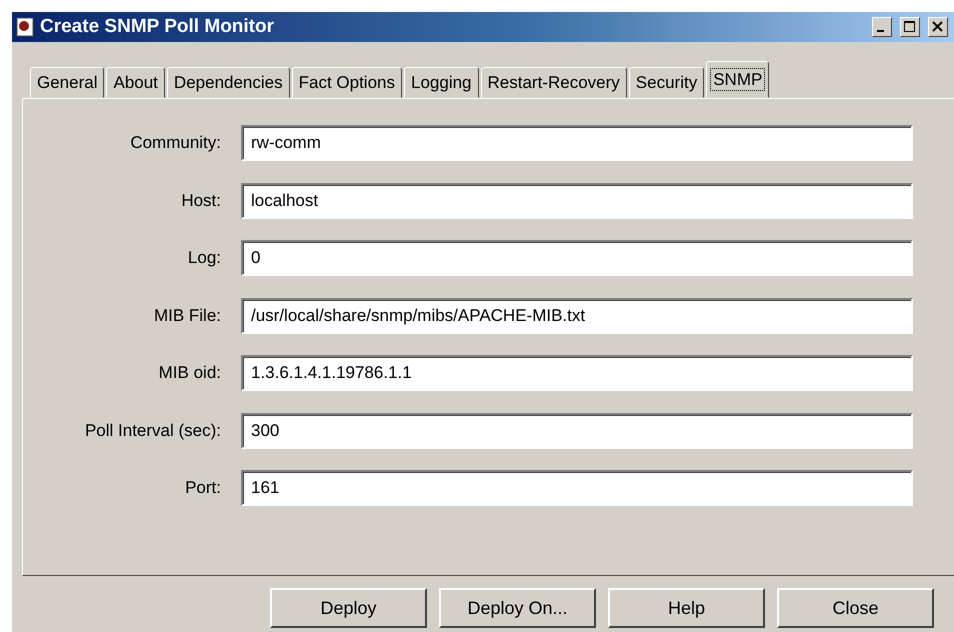  What do you see at coordinates (666, 82) in the screenshot?
I see `tab: Security` at bounding box center [666, 82].